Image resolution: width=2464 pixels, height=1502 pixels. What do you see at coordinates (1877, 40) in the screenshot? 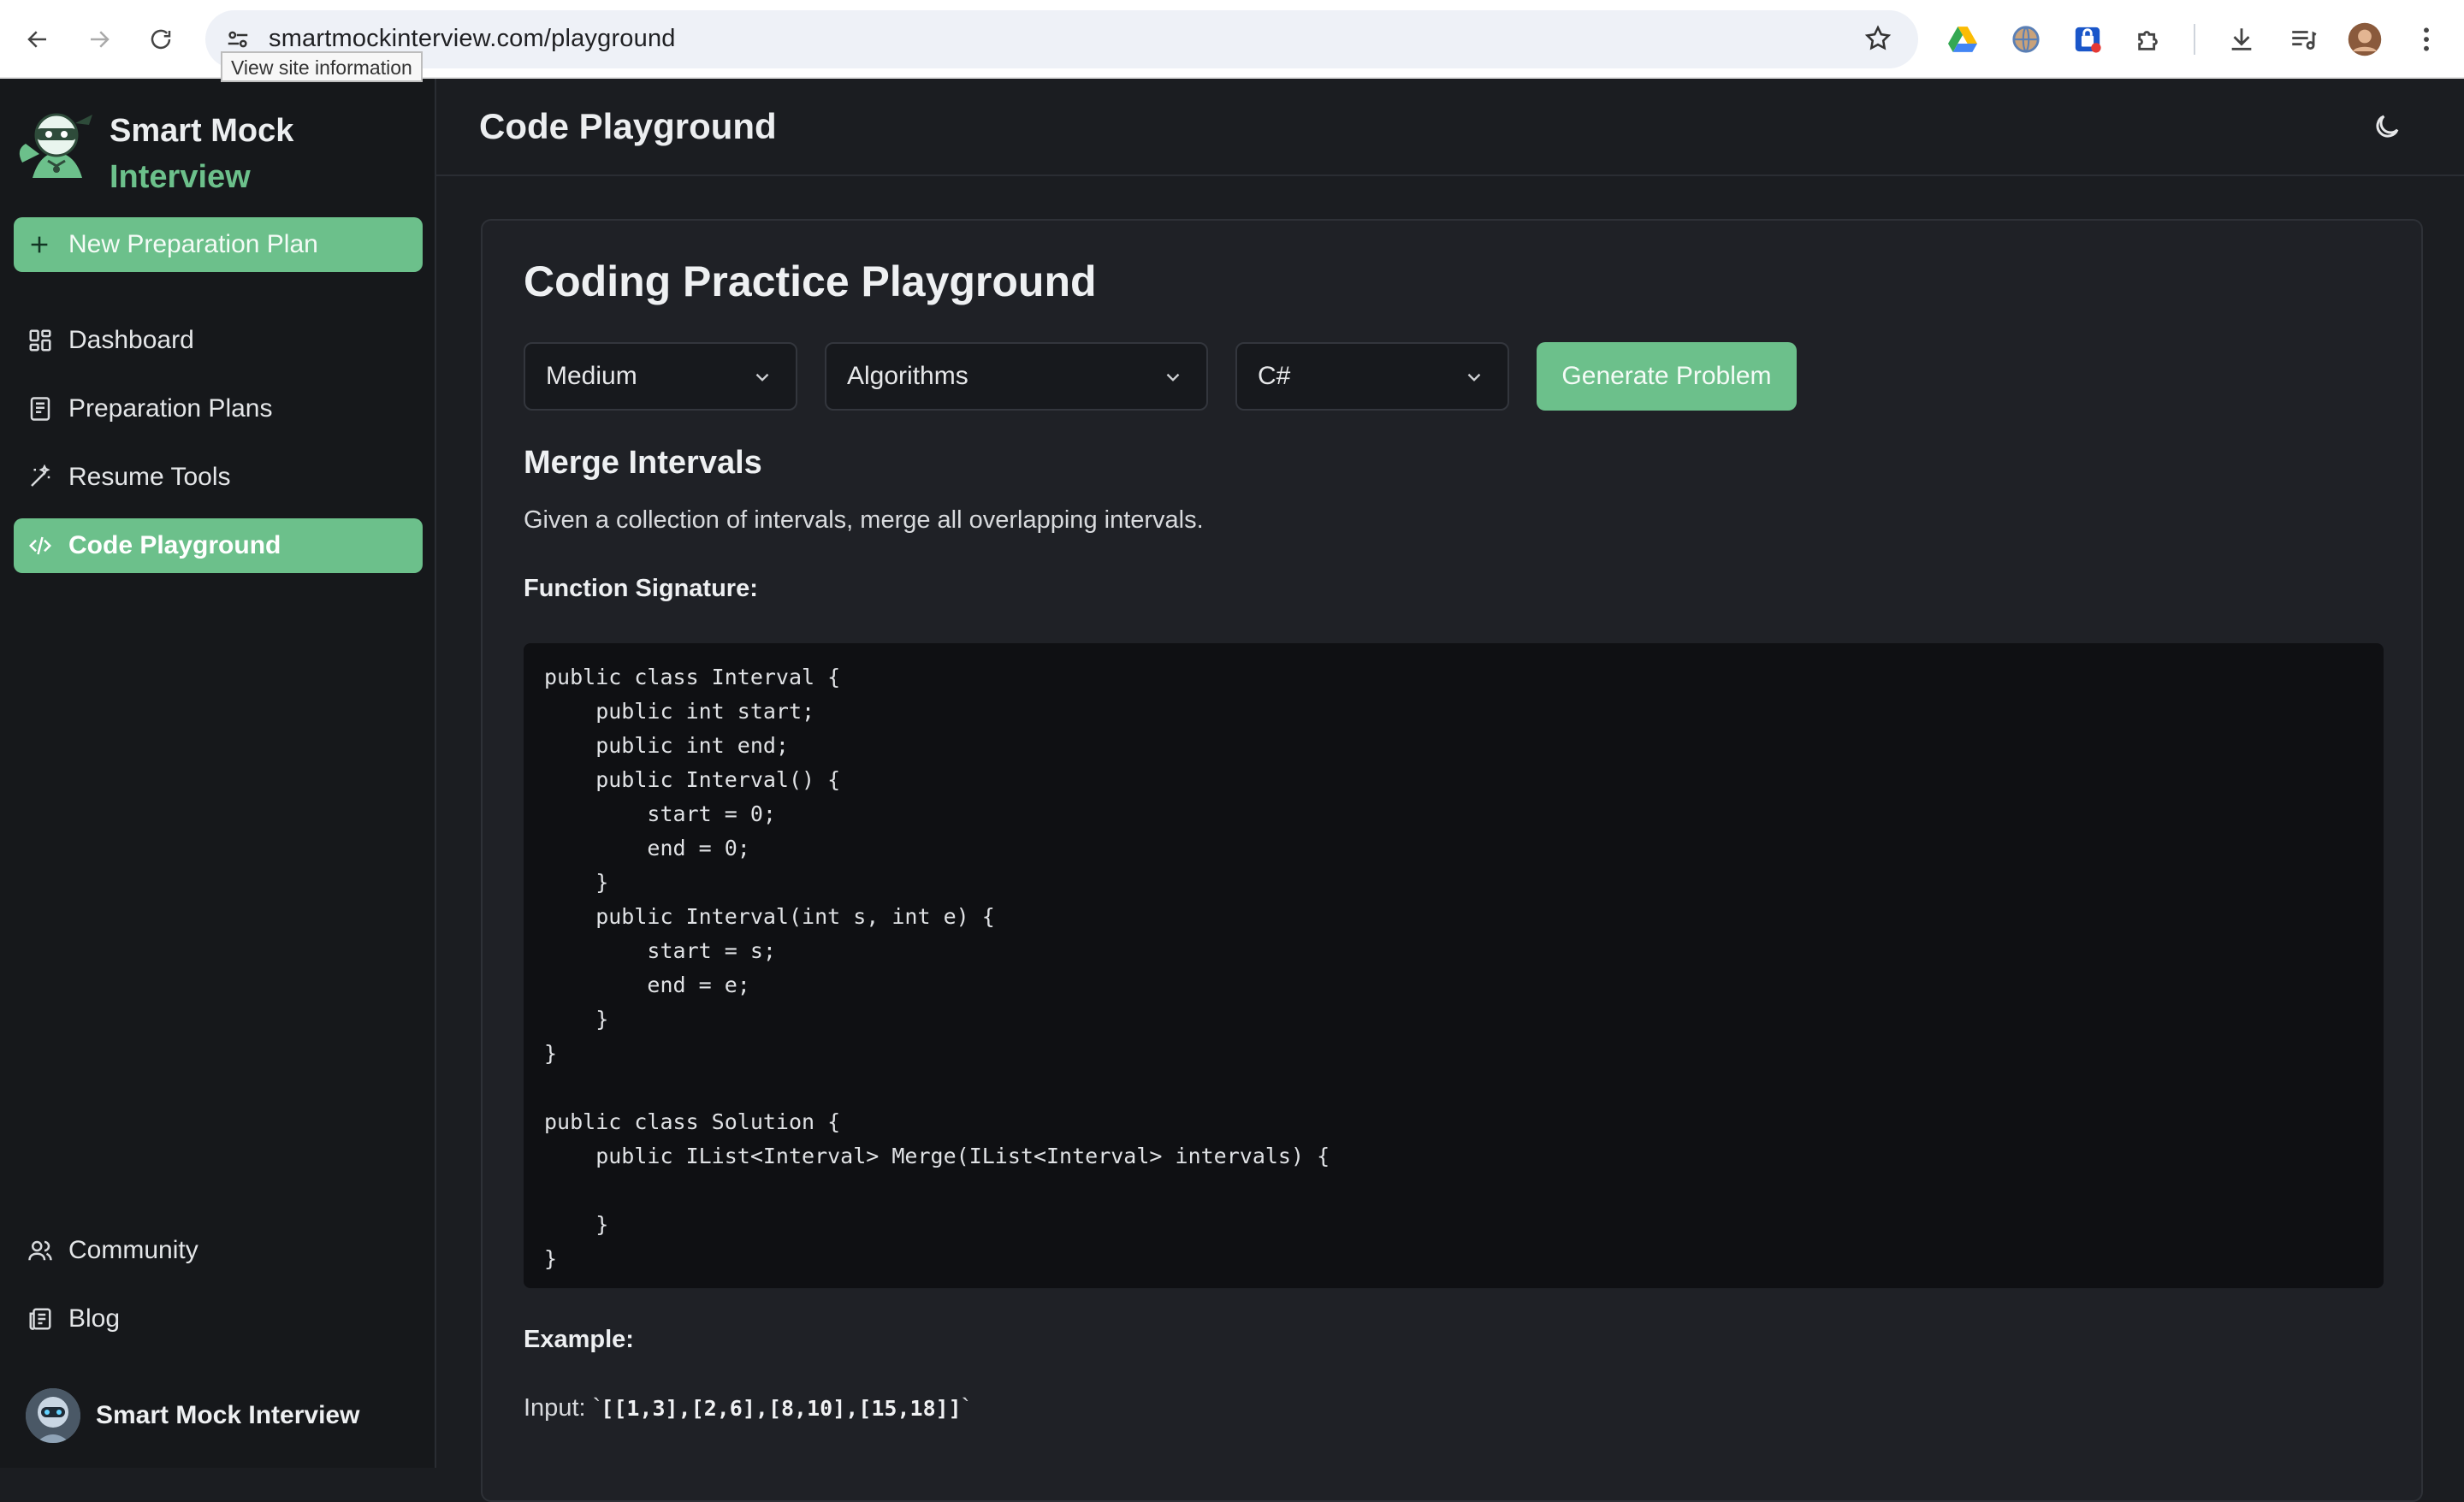
I see `bookmark-star-icon` at bounding box center [1877, 40].